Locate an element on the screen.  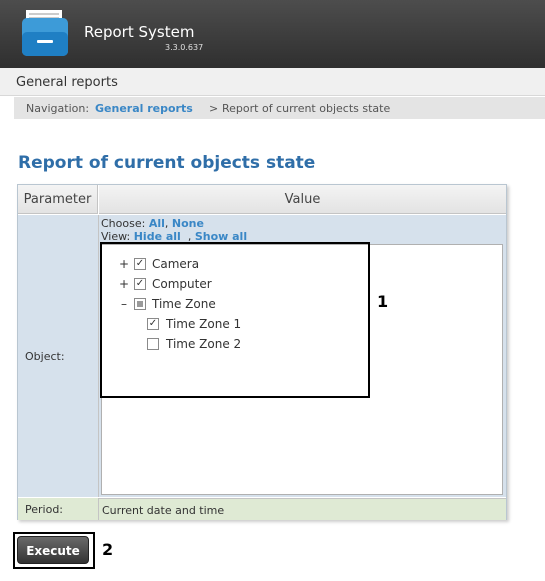
period-value-cell: Current date and time is located at coordinates (302, 509).